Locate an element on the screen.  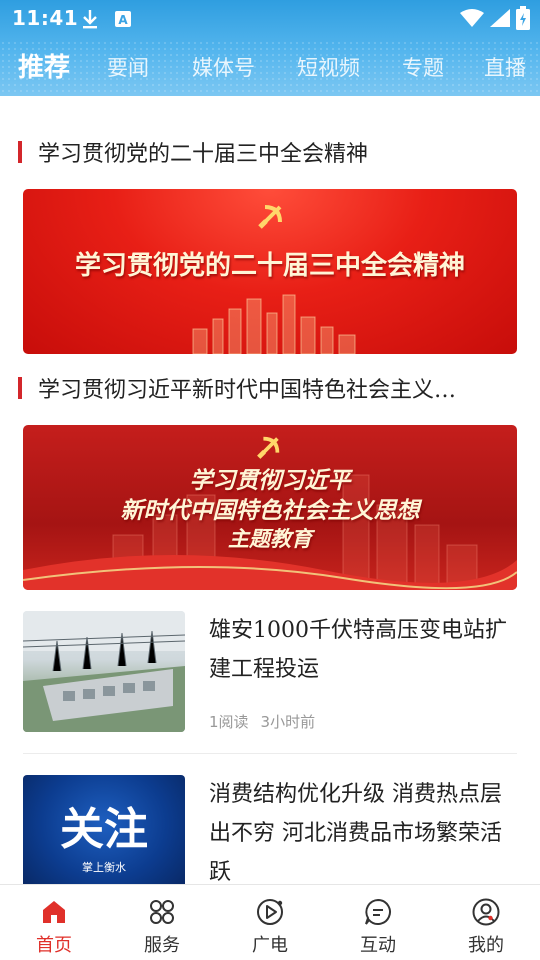
play-icon is located at coordinates (270, 912).